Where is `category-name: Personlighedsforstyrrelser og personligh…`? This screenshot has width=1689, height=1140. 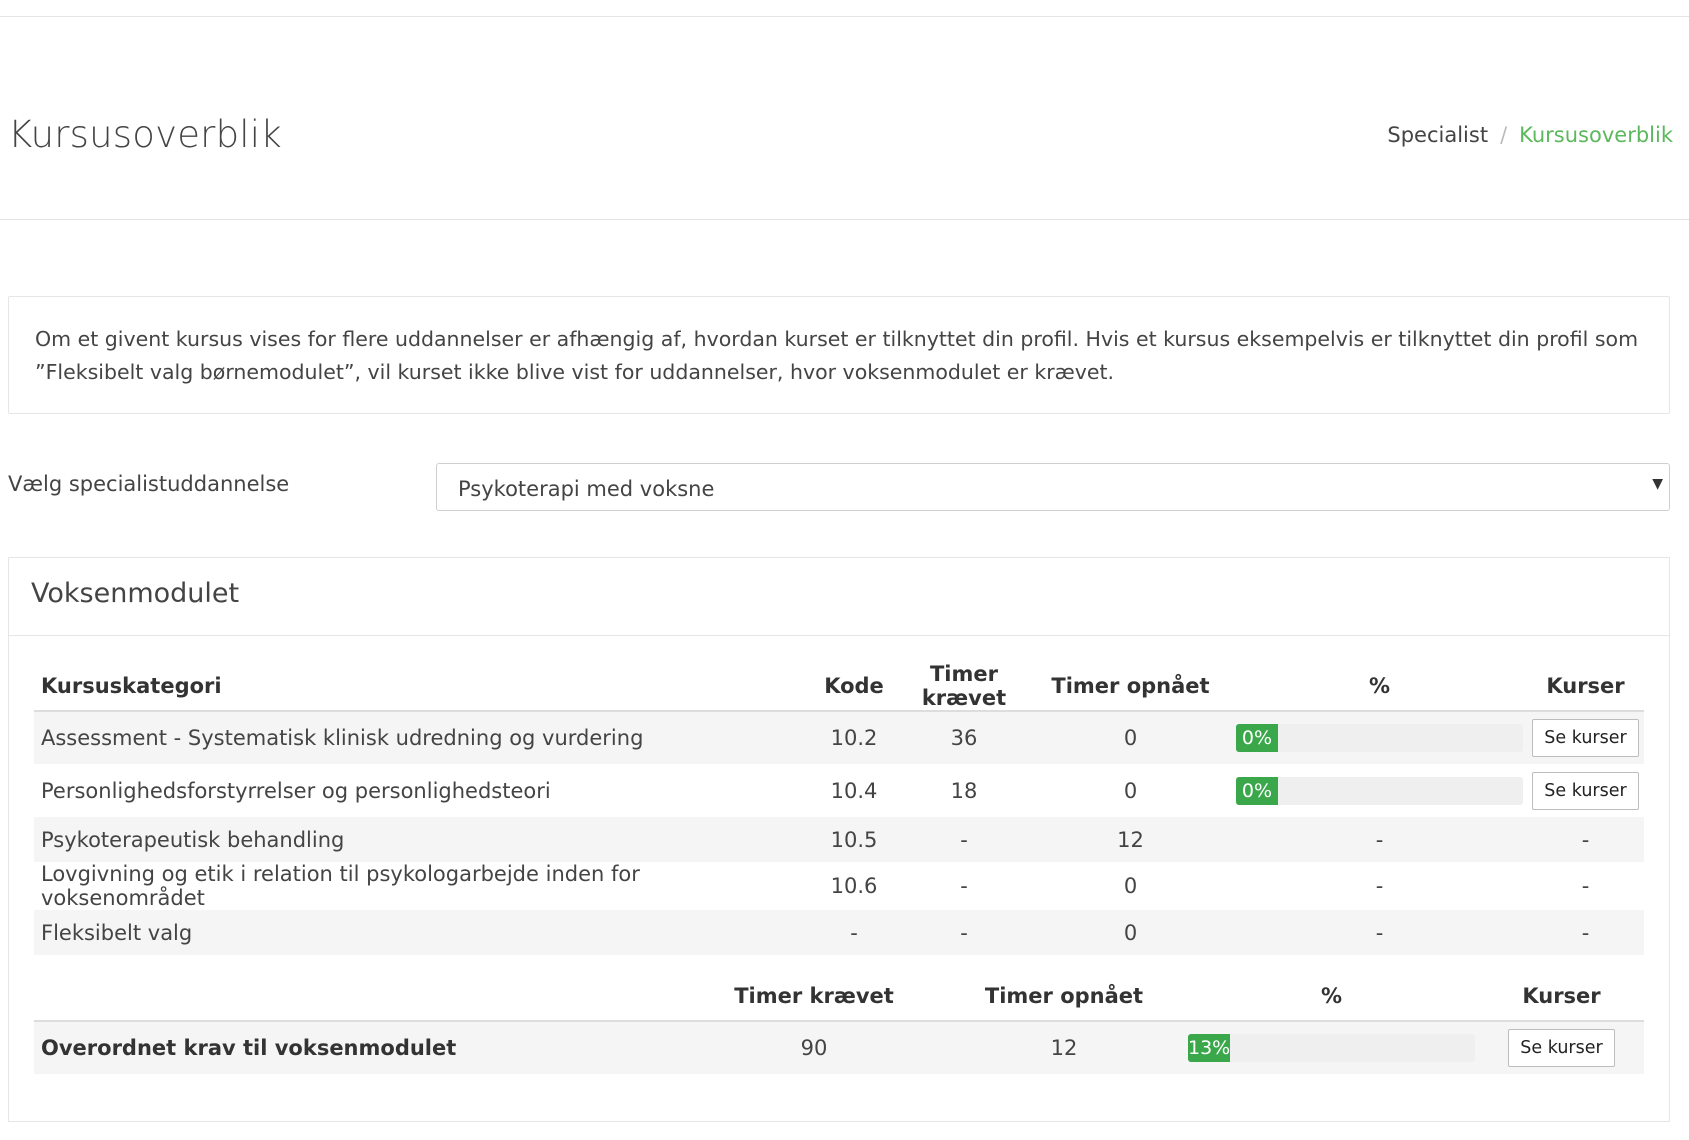 category-name: Personlighedsforstyrrelser og personligh… is located at coordinates (296, 790).